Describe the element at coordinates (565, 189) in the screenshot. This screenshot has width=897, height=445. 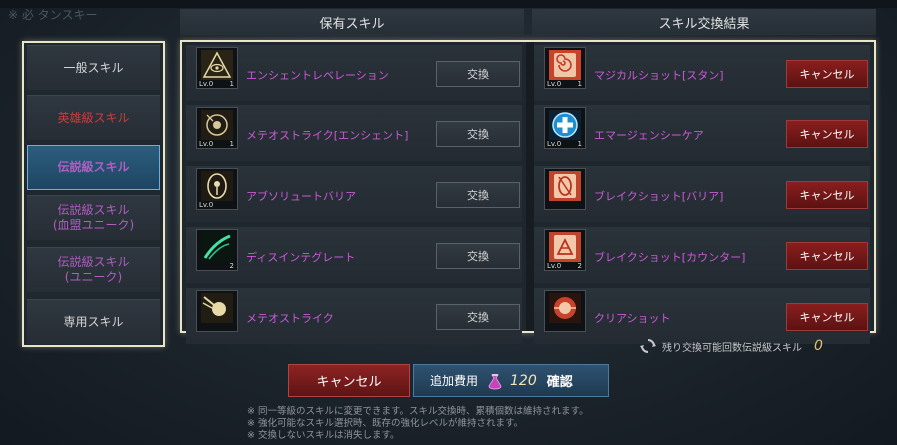
I see `break-barrier-icon` at that location.